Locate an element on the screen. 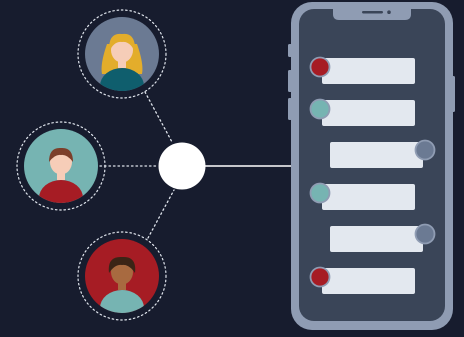 The height and width of the screenshot is (337, 464). user-bottom-avatar is located at coordinates (122, 276).